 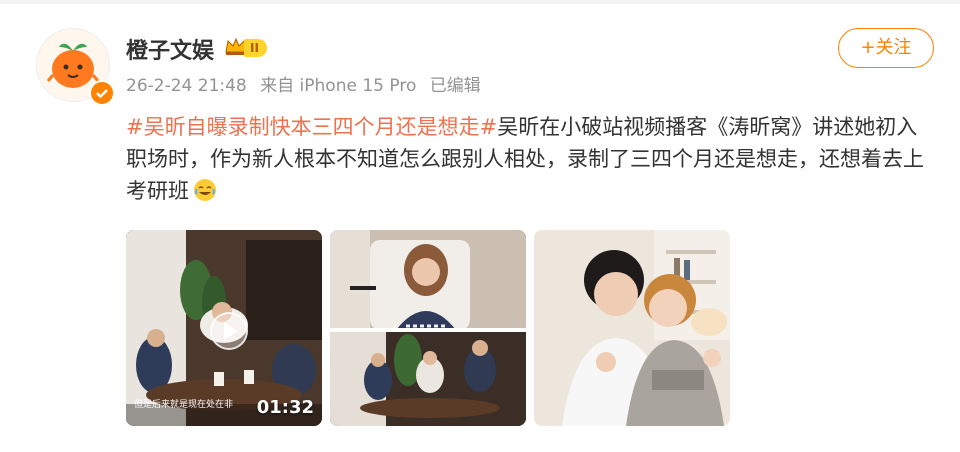 I want to click on topic-link: #吴昕自曝录制快本三四个月还是想走#, so click(x=311, y=127).